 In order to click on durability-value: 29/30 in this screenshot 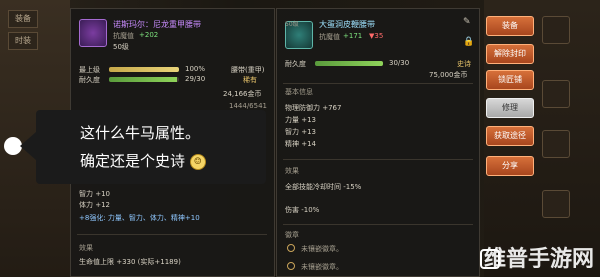, I will do `click(195, 79)`.